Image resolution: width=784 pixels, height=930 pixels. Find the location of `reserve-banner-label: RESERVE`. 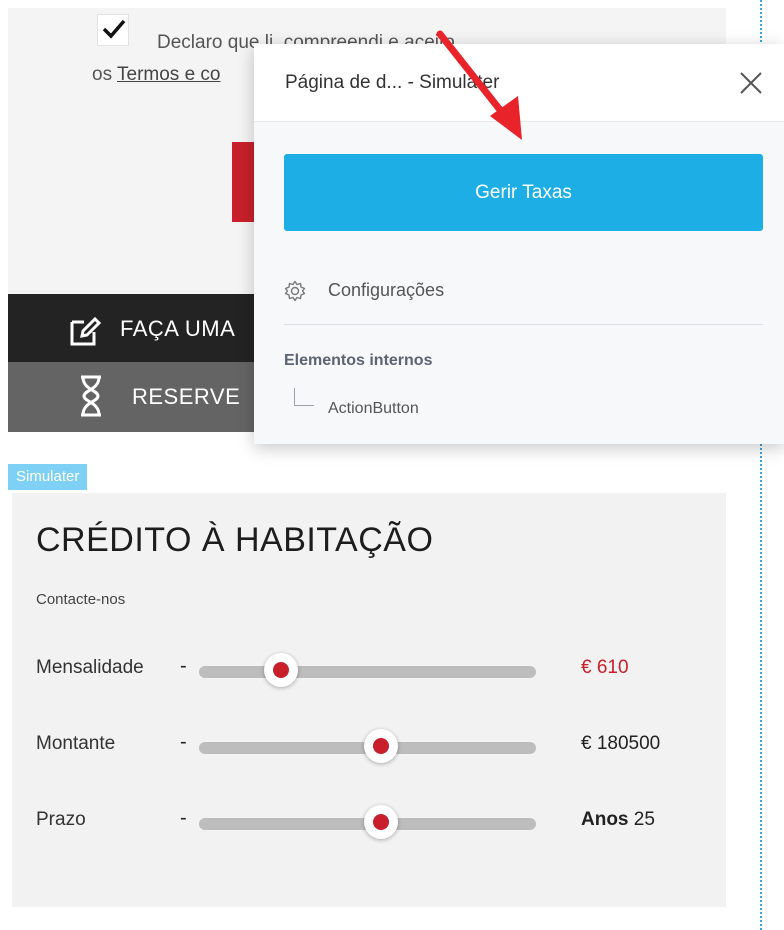

reserve-banner-label: RESERVE is located at coordinates (186, 396).